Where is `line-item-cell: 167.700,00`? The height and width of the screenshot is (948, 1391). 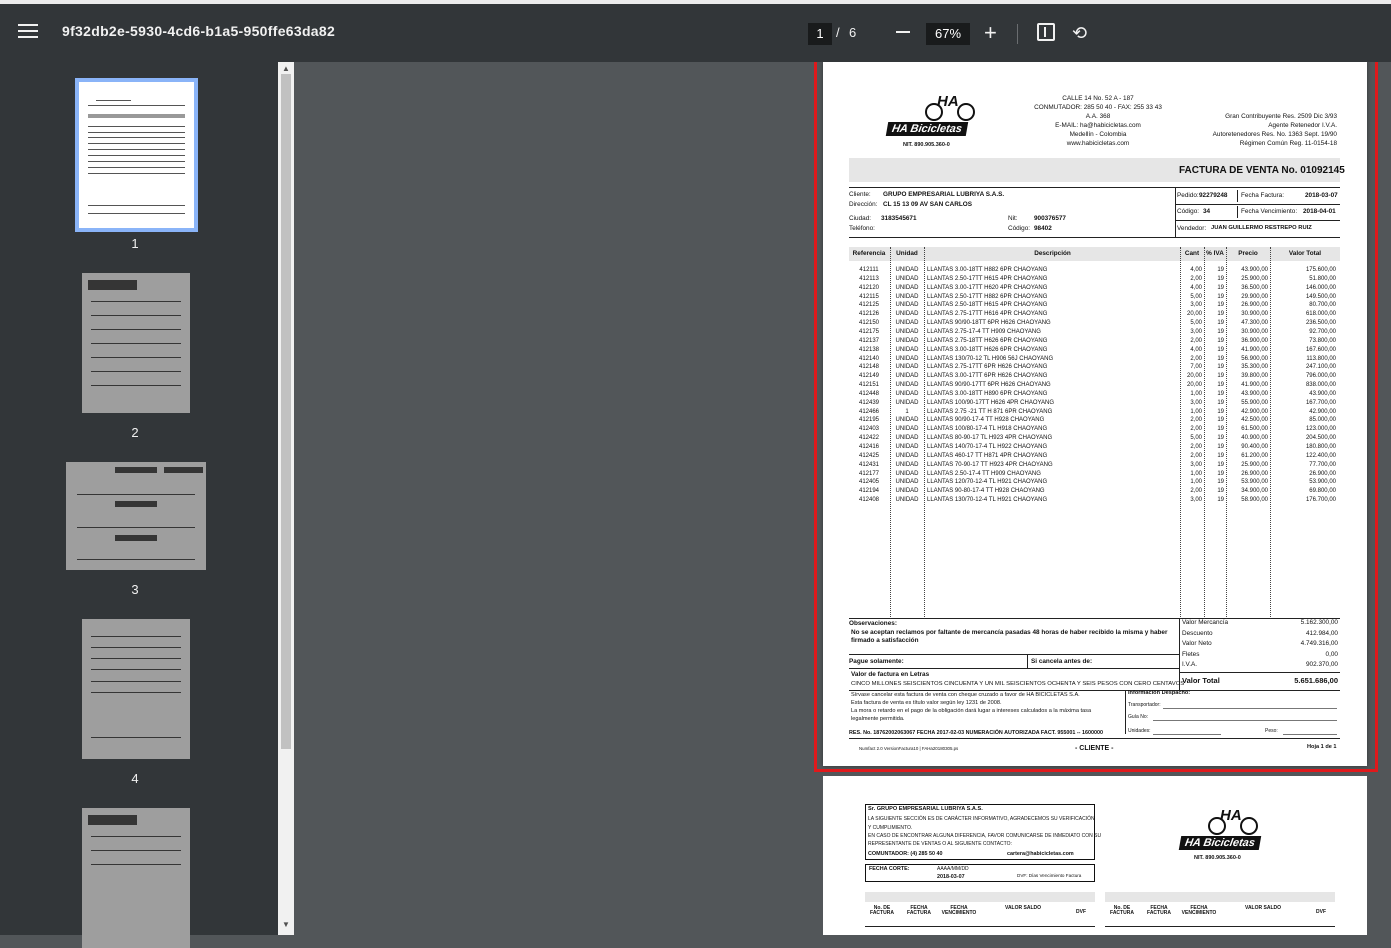 line-item-cell: 167.700,00 is located at coordinates (1320, 402).